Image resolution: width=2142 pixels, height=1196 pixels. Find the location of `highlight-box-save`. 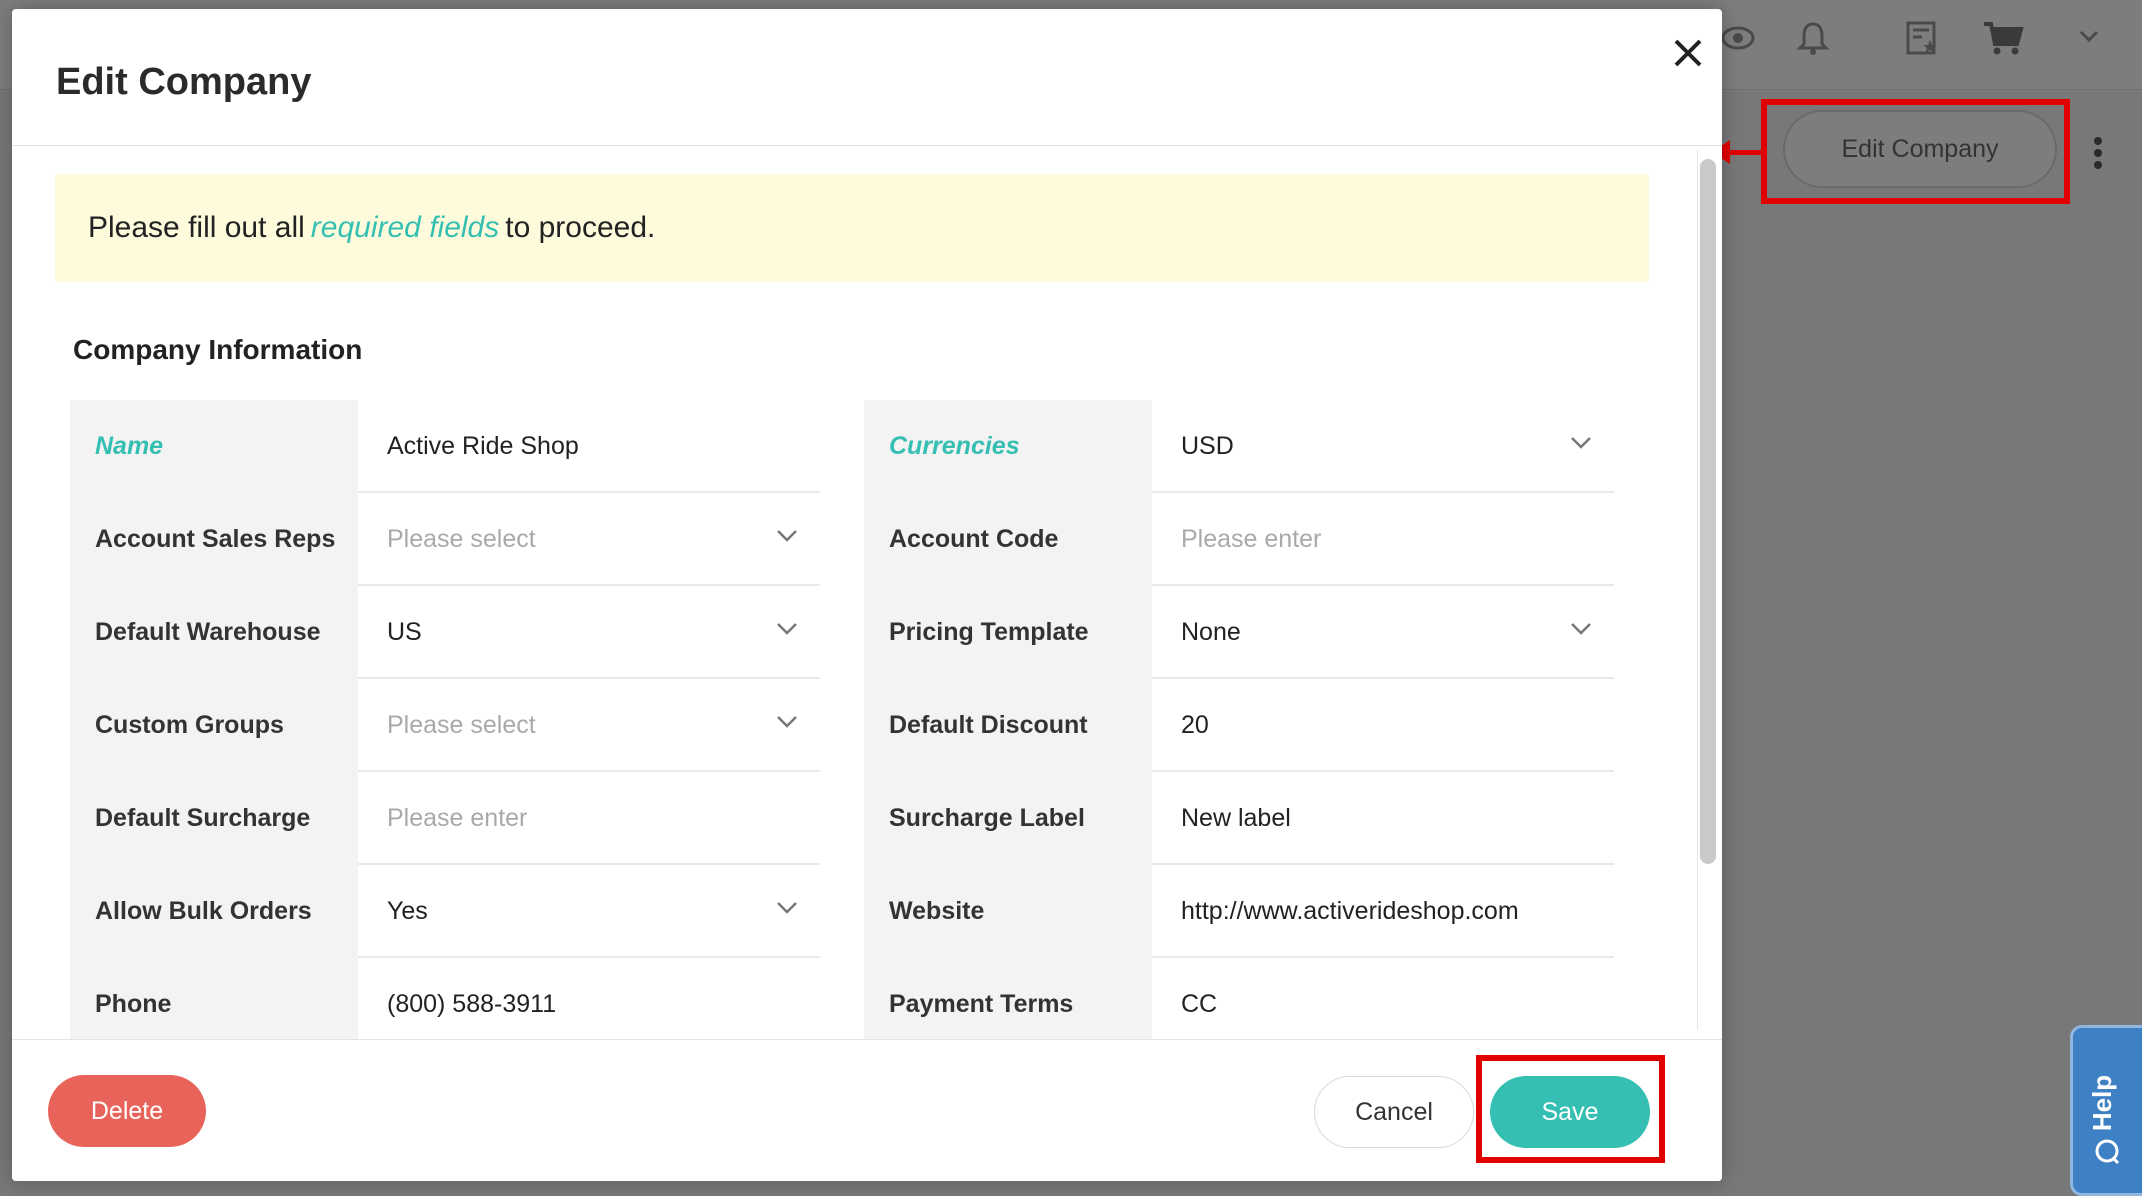

highlight-box-save is located at coordinates (1570, 1109).